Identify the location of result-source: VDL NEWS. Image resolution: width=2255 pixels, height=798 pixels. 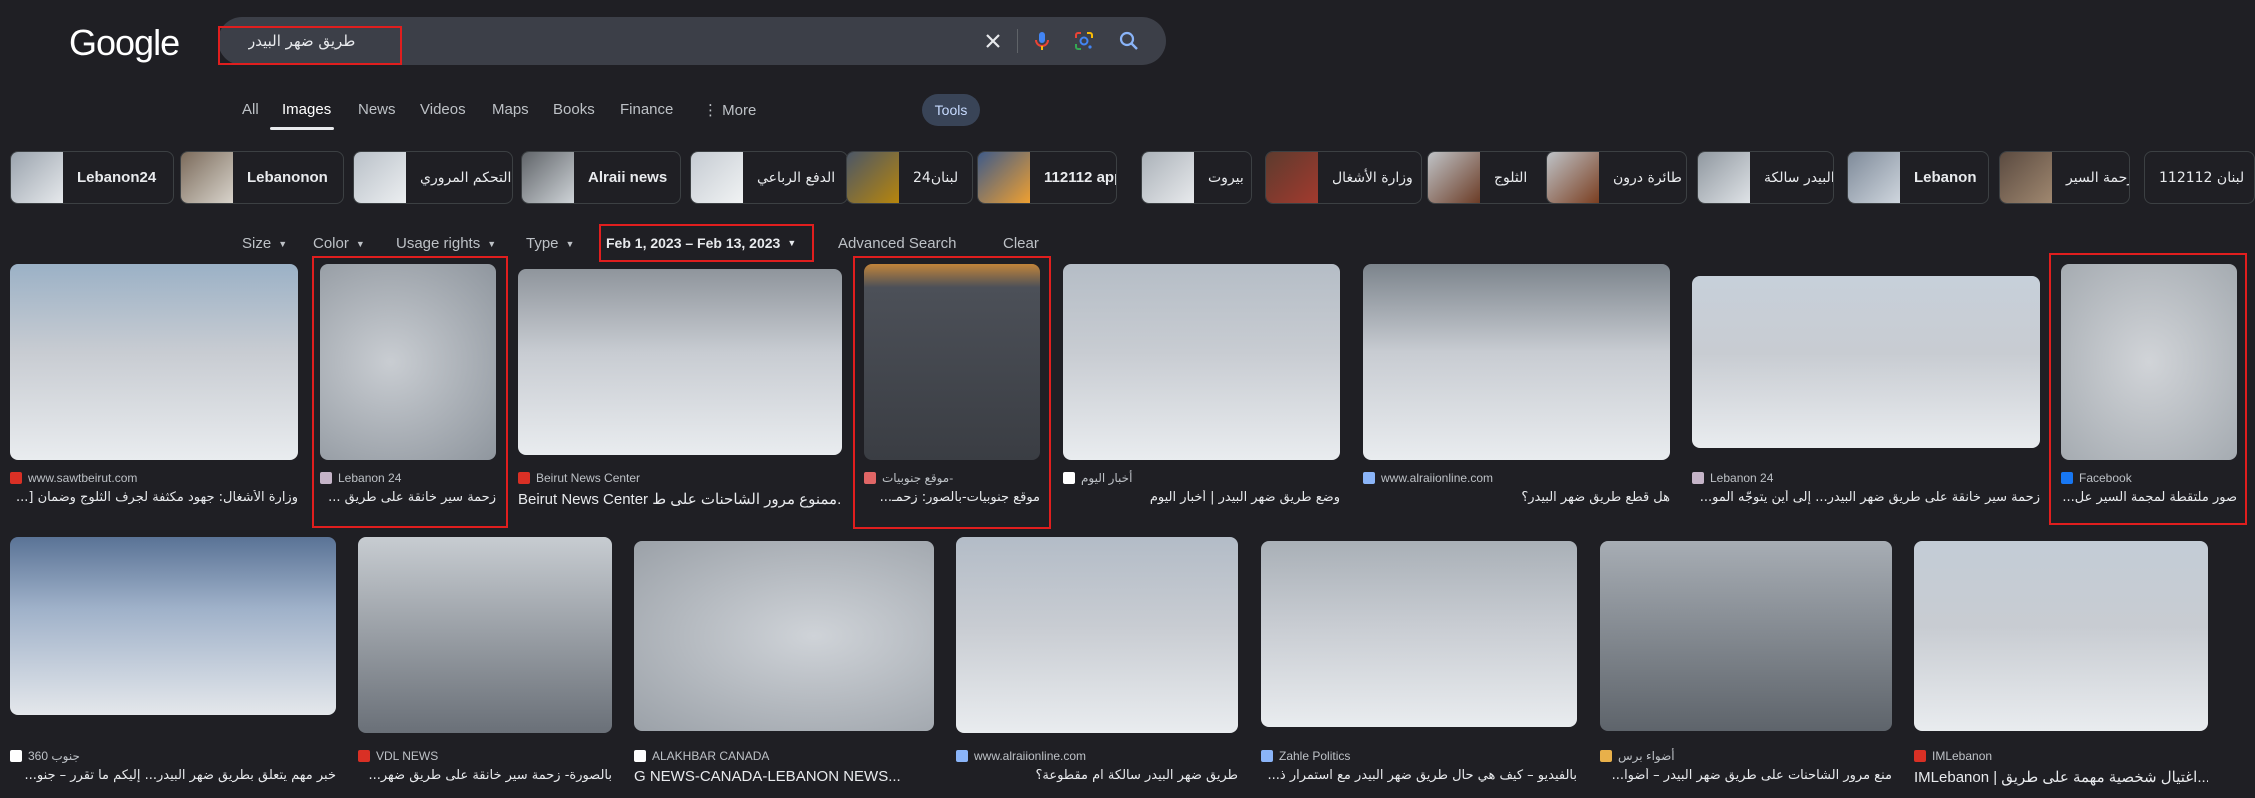
(398, 756).